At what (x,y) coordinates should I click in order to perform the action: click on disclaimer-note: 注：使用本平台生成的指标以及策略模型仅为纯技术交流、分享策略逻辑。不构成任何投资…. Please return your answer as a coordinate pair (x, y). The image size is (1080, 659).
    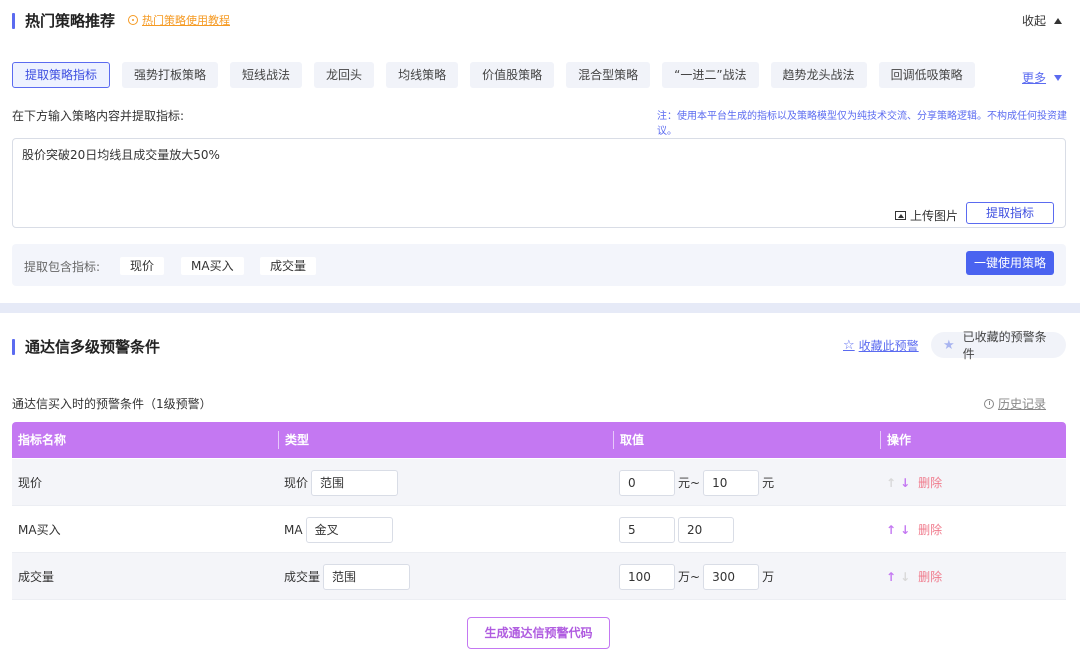
    Looking at the image, I should click on (862, 124).